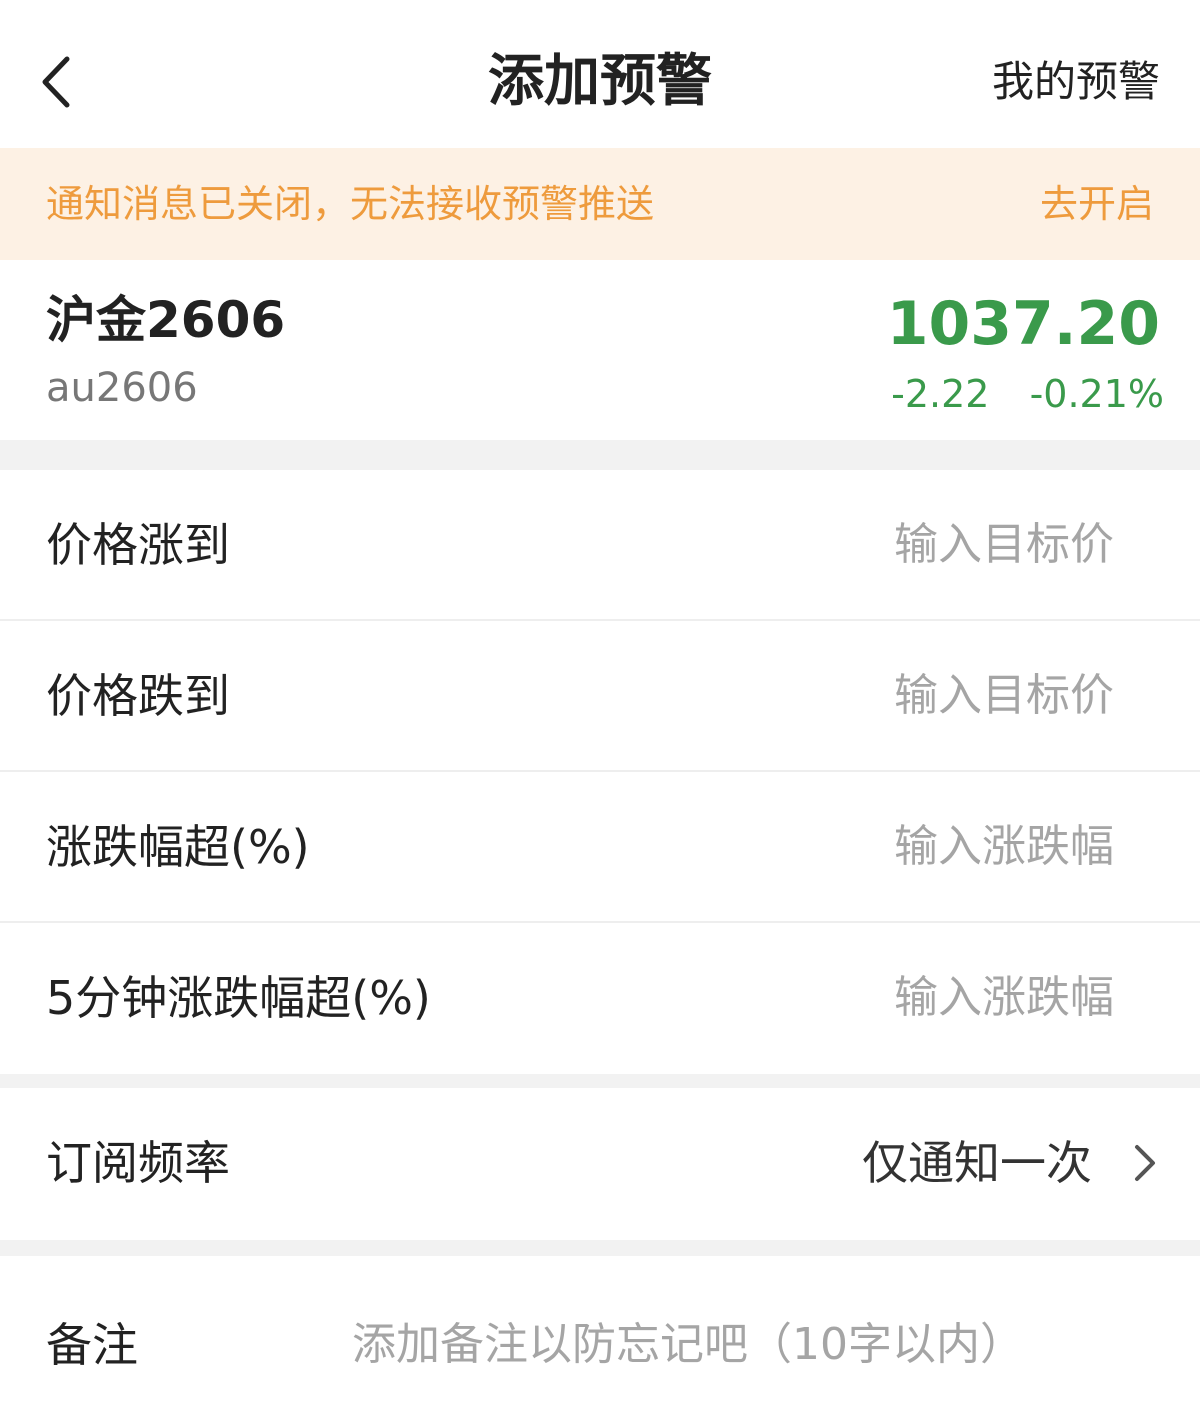  I want to click on quote-card: 沪金2606 au2606 1037.20 -2.22 -0.21%, so click(600, 350).